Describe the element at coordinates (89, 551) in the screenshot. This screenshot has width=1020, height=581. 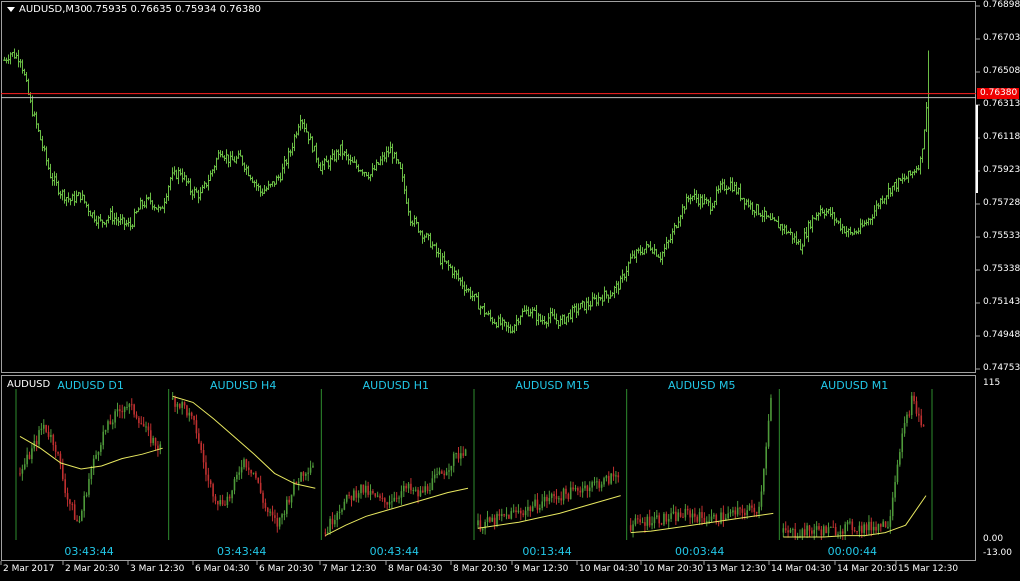
I see `bar-countdown: 03:43:44` at that location.